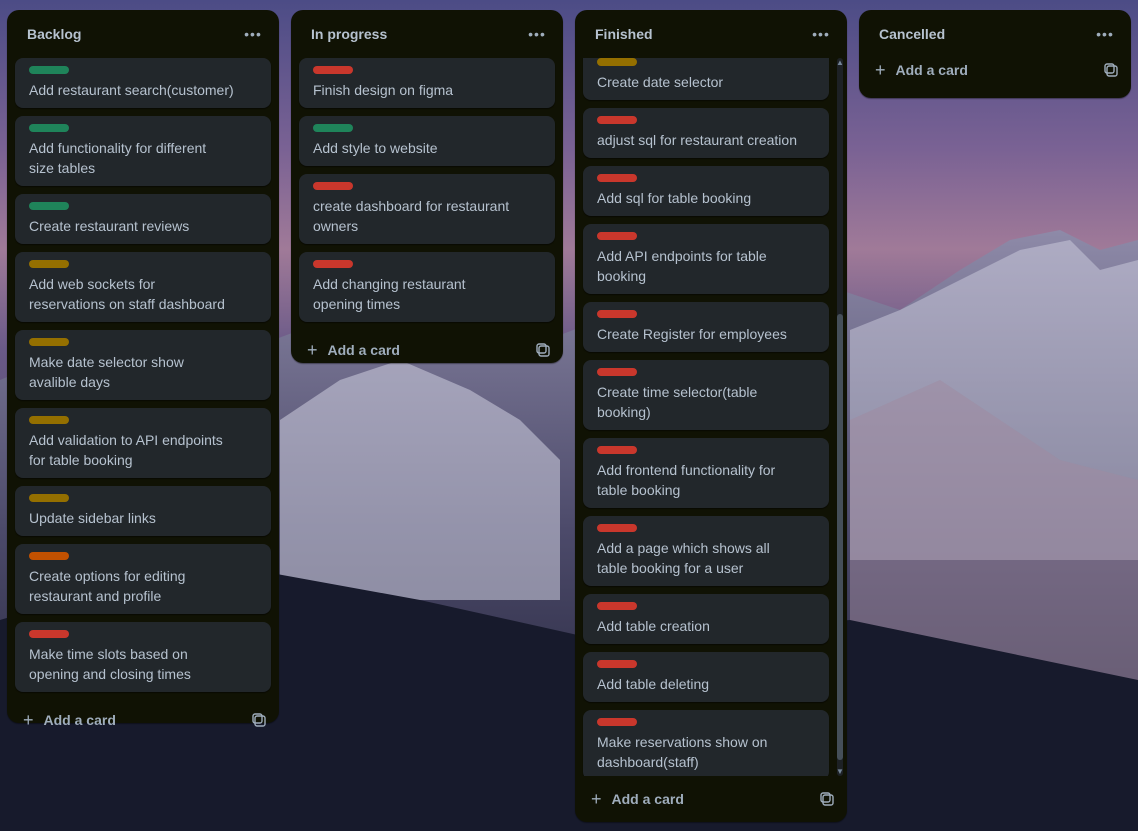  What do you see at coordinates (840, 537) in the screenshot?
I see `scrollbar-thumb` at bounding box center [840, 537].